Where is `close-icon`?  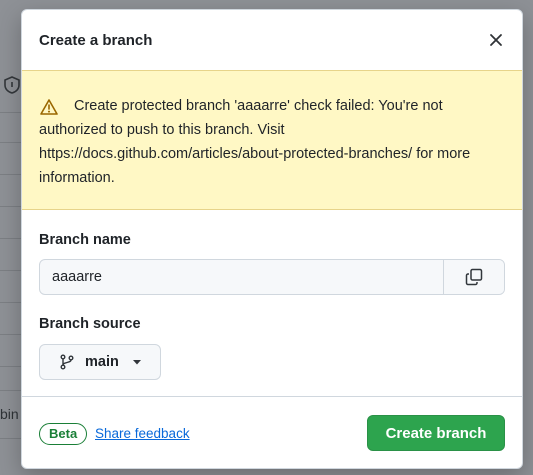 close-icon is located at coordinates (496, 40).